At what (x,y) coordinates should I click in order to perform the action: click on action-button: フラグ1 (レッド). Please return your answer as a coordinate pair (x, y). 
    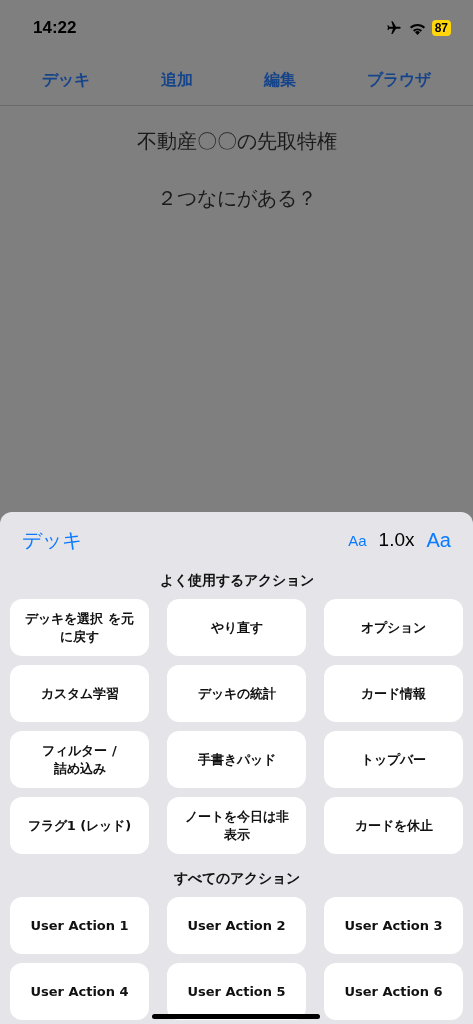
    Looking at the image, I should click on (79, 825).